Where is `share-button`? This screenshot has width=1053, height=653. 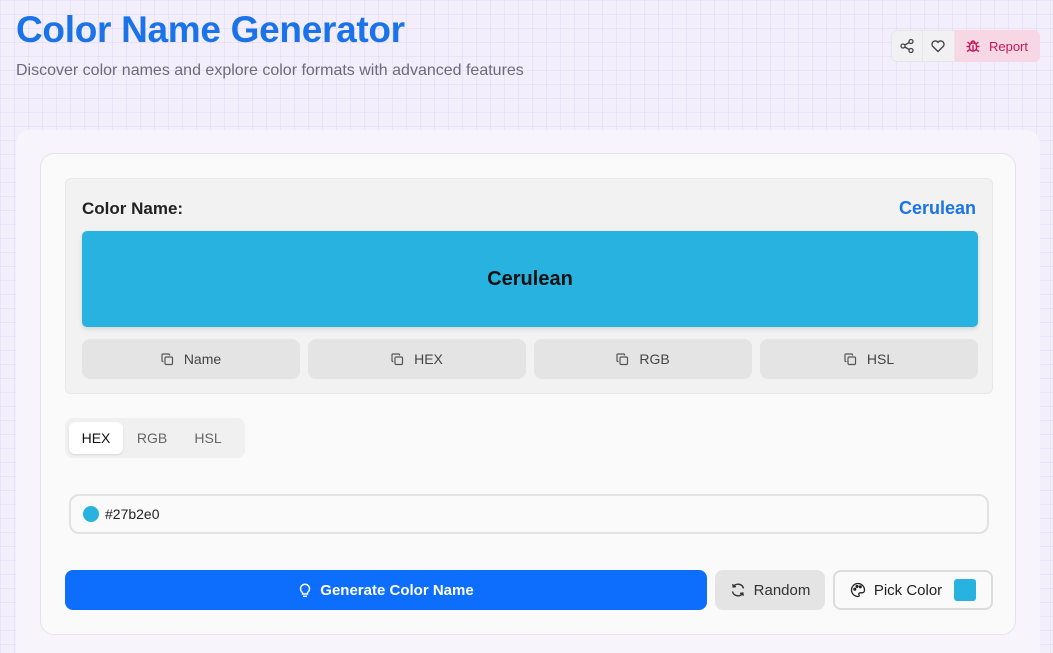
share-button is located at coordinates (906, 46).